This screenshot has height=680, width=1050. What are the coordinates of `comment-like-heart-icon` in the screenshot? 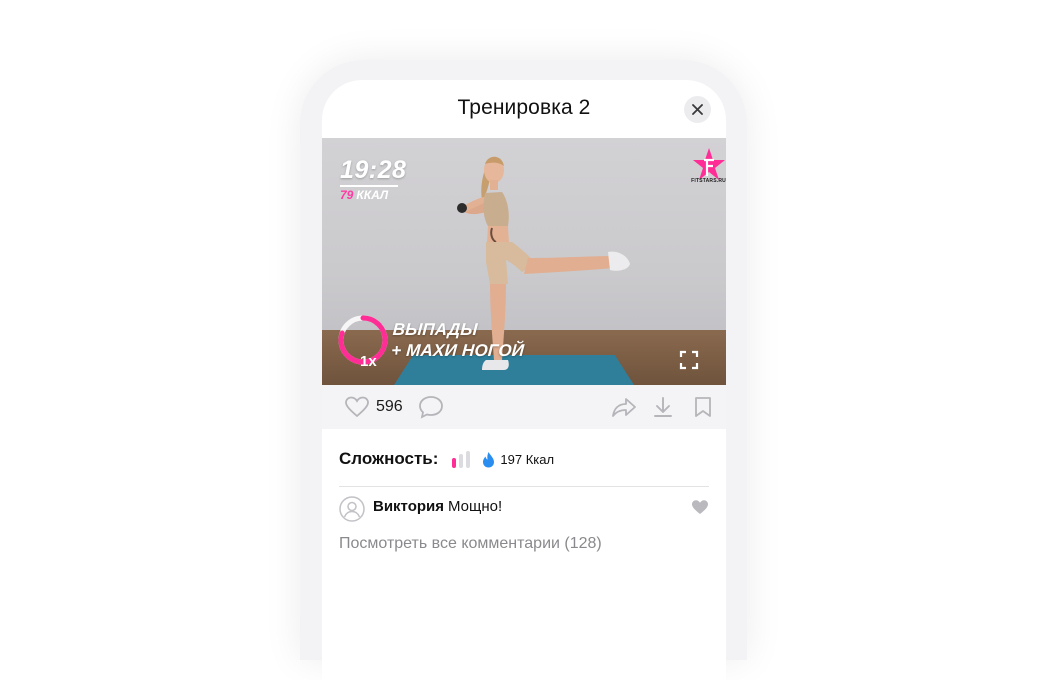 It's located at (700, 507).